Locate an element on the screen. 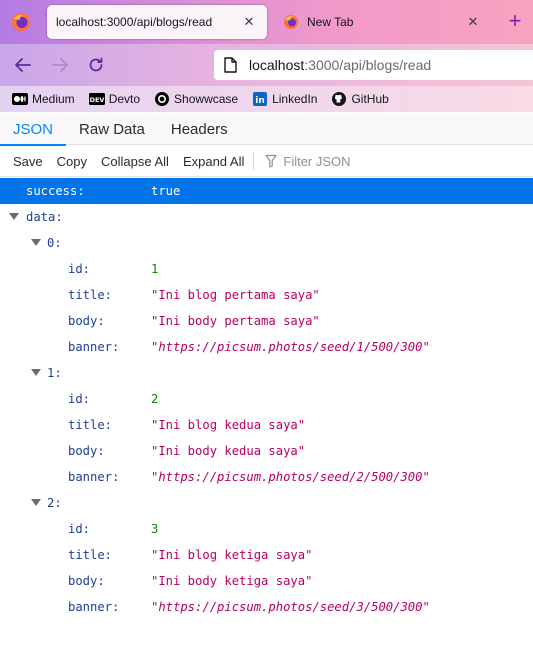 Image resolution: width=533 pixels, height=650 pixels. bookmark-label: GitHub is located at coordinates (370, 99).